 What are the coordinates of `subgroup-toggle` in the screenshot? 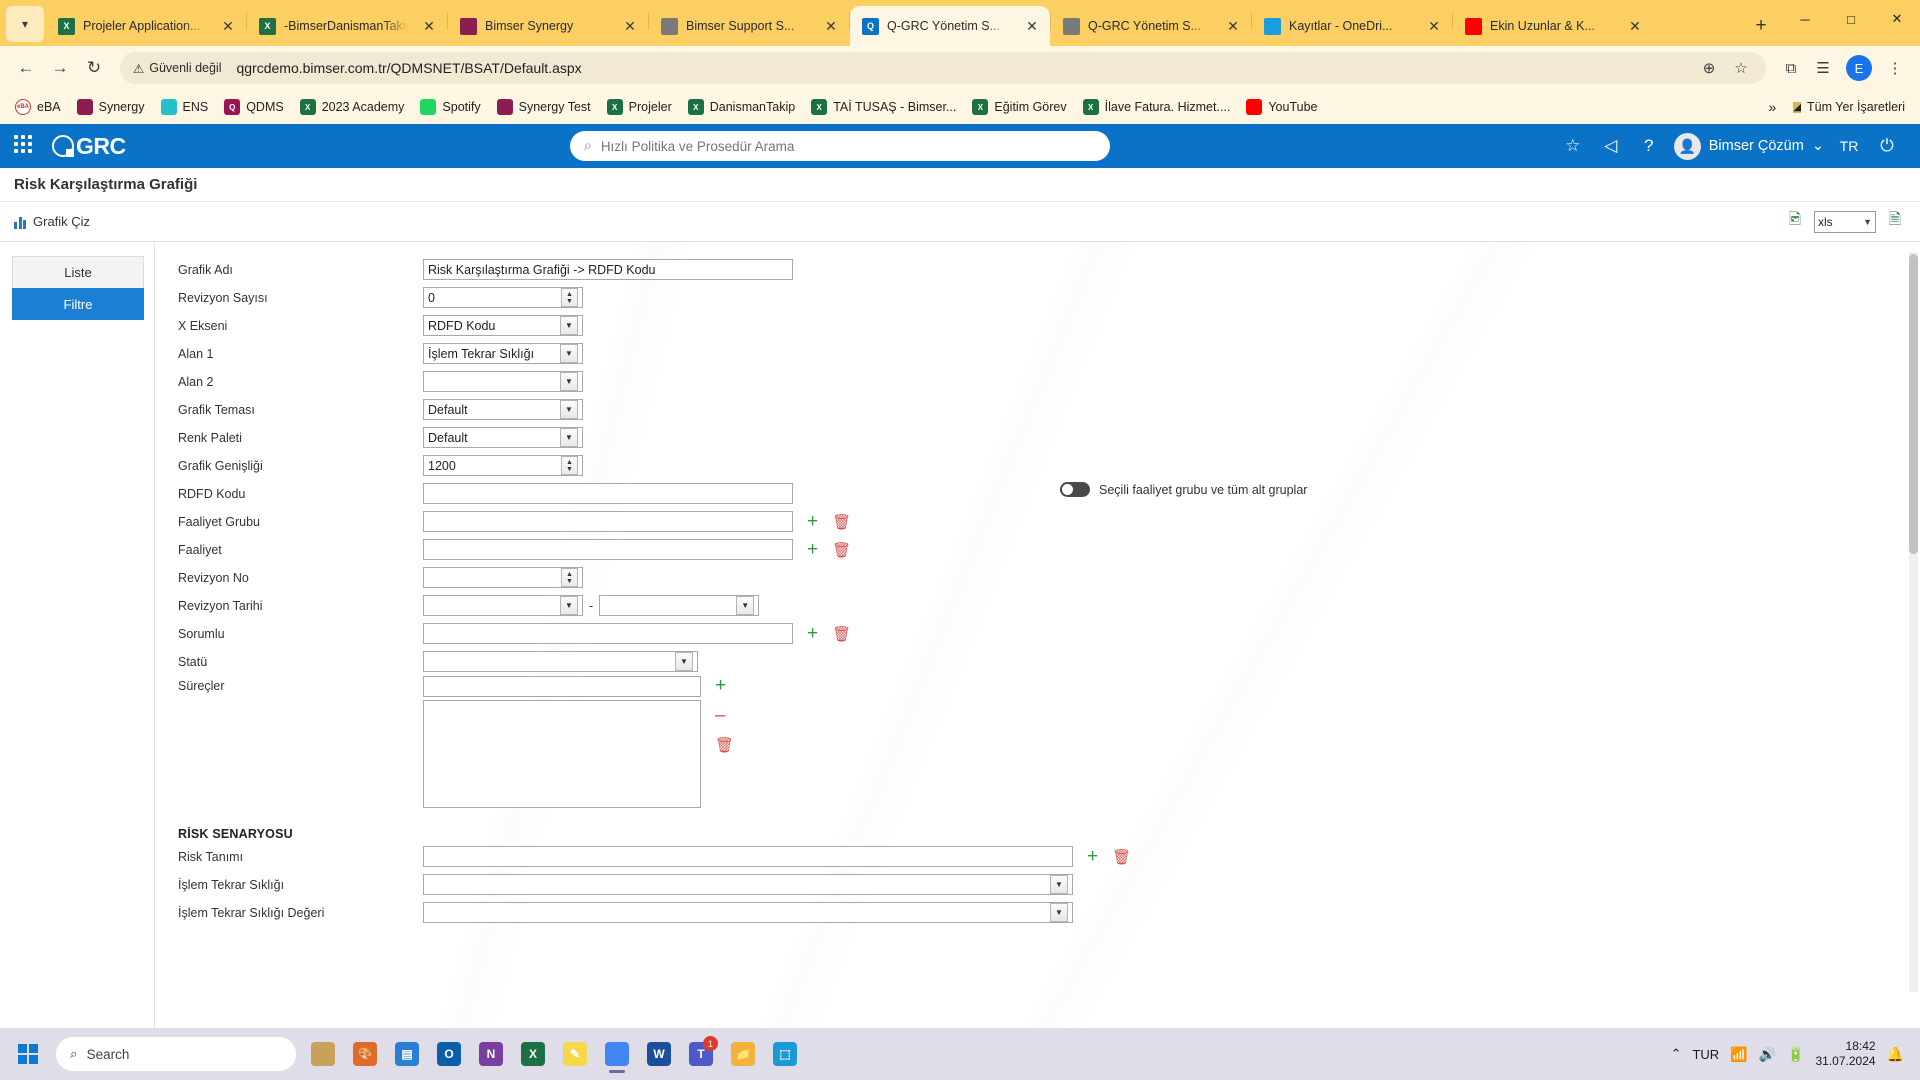 It's located at (1075, 489).